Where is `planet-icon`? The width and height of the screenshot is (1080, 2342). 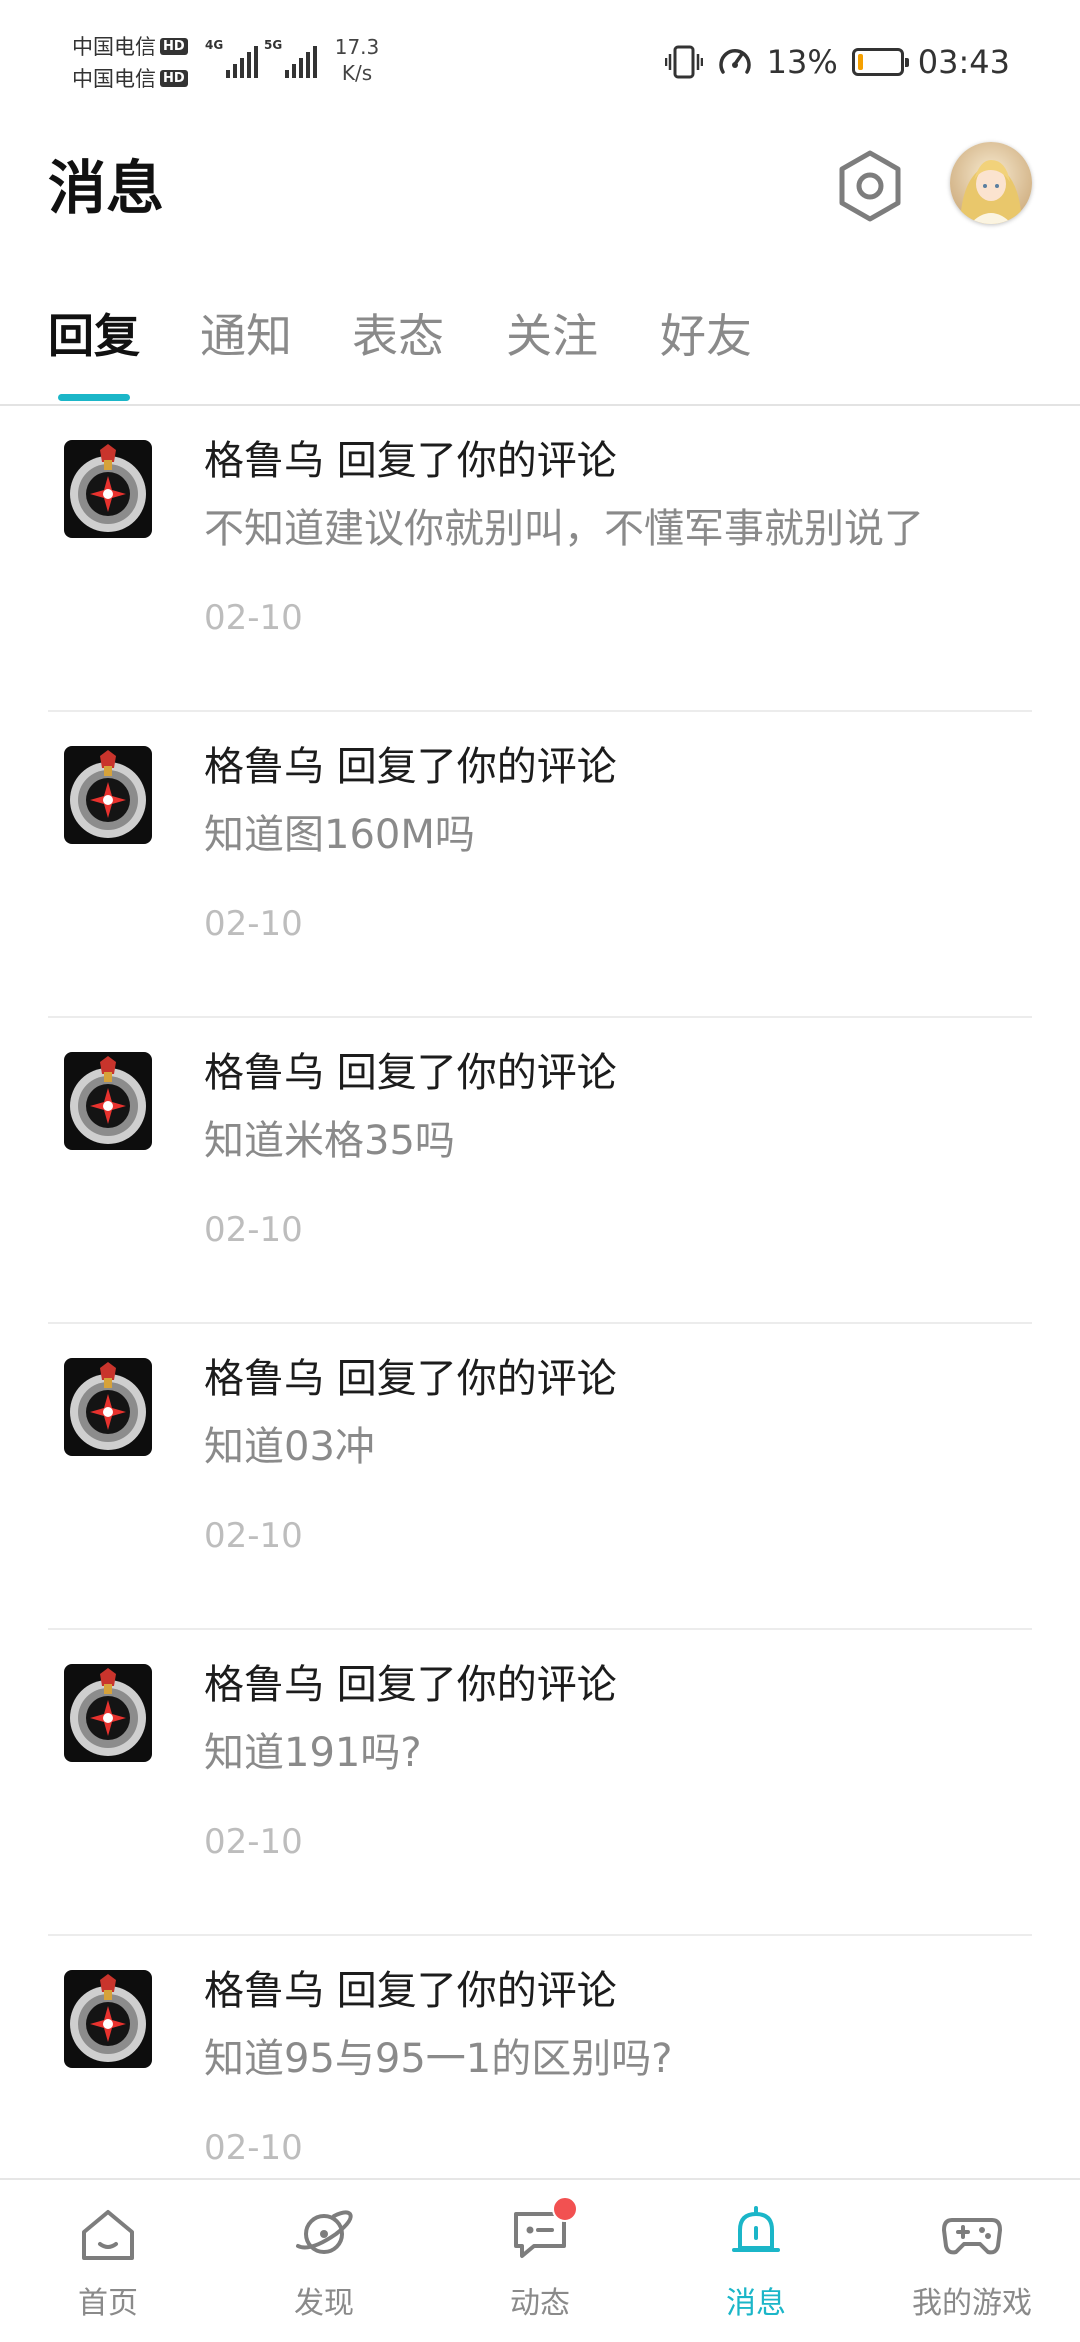 planet-icon is located at coordinates (324, 2232).